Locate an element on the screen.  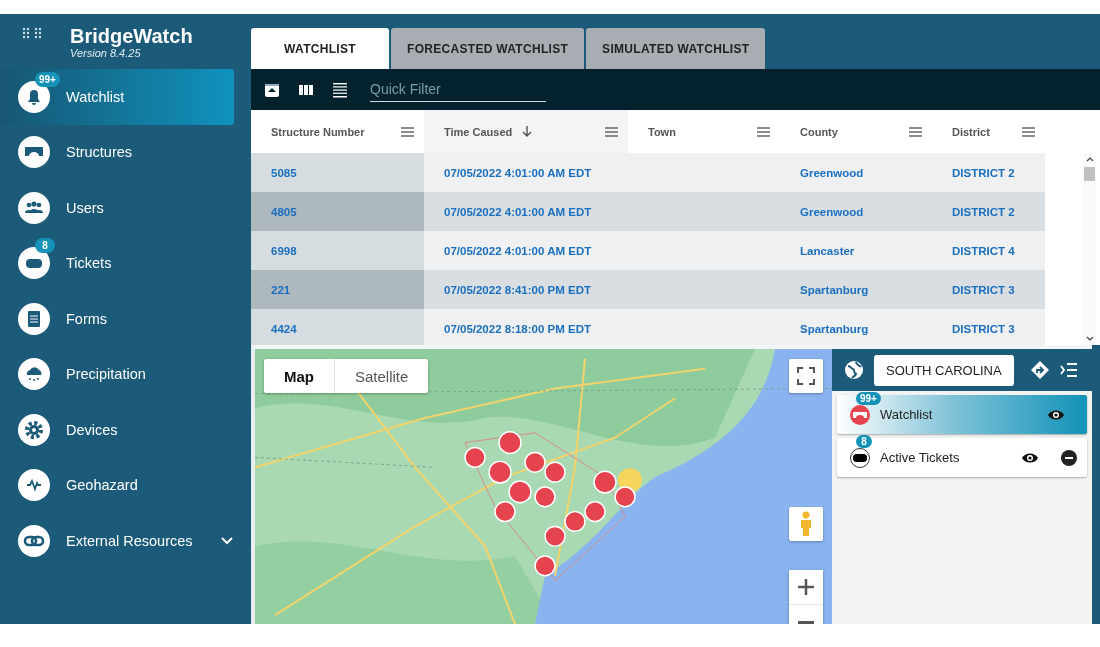
sidebar-item: External Resources is located at coordinates (117, 541).